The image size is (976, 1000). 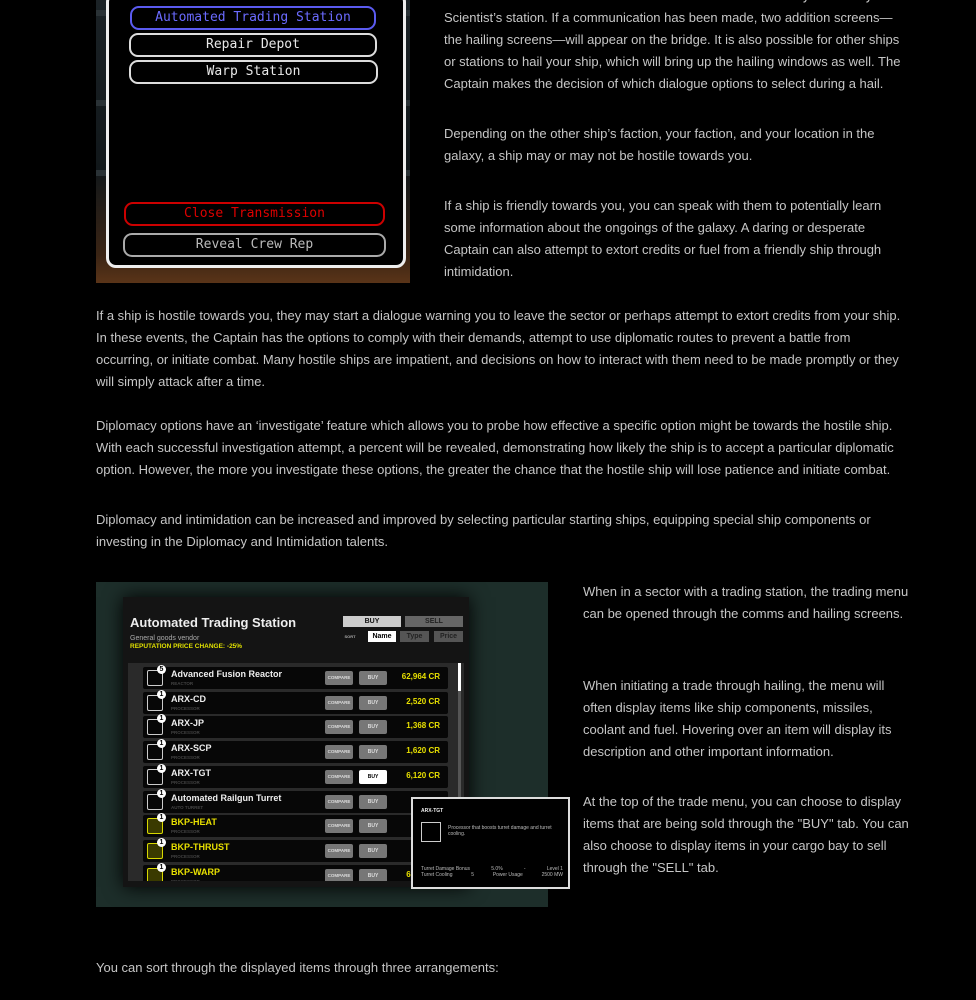 What do you see at coordinates (253, 18) in the screenshot?
I see `hail-option-trading-station: Automated Trading Station` at bounding box center [253, 18].